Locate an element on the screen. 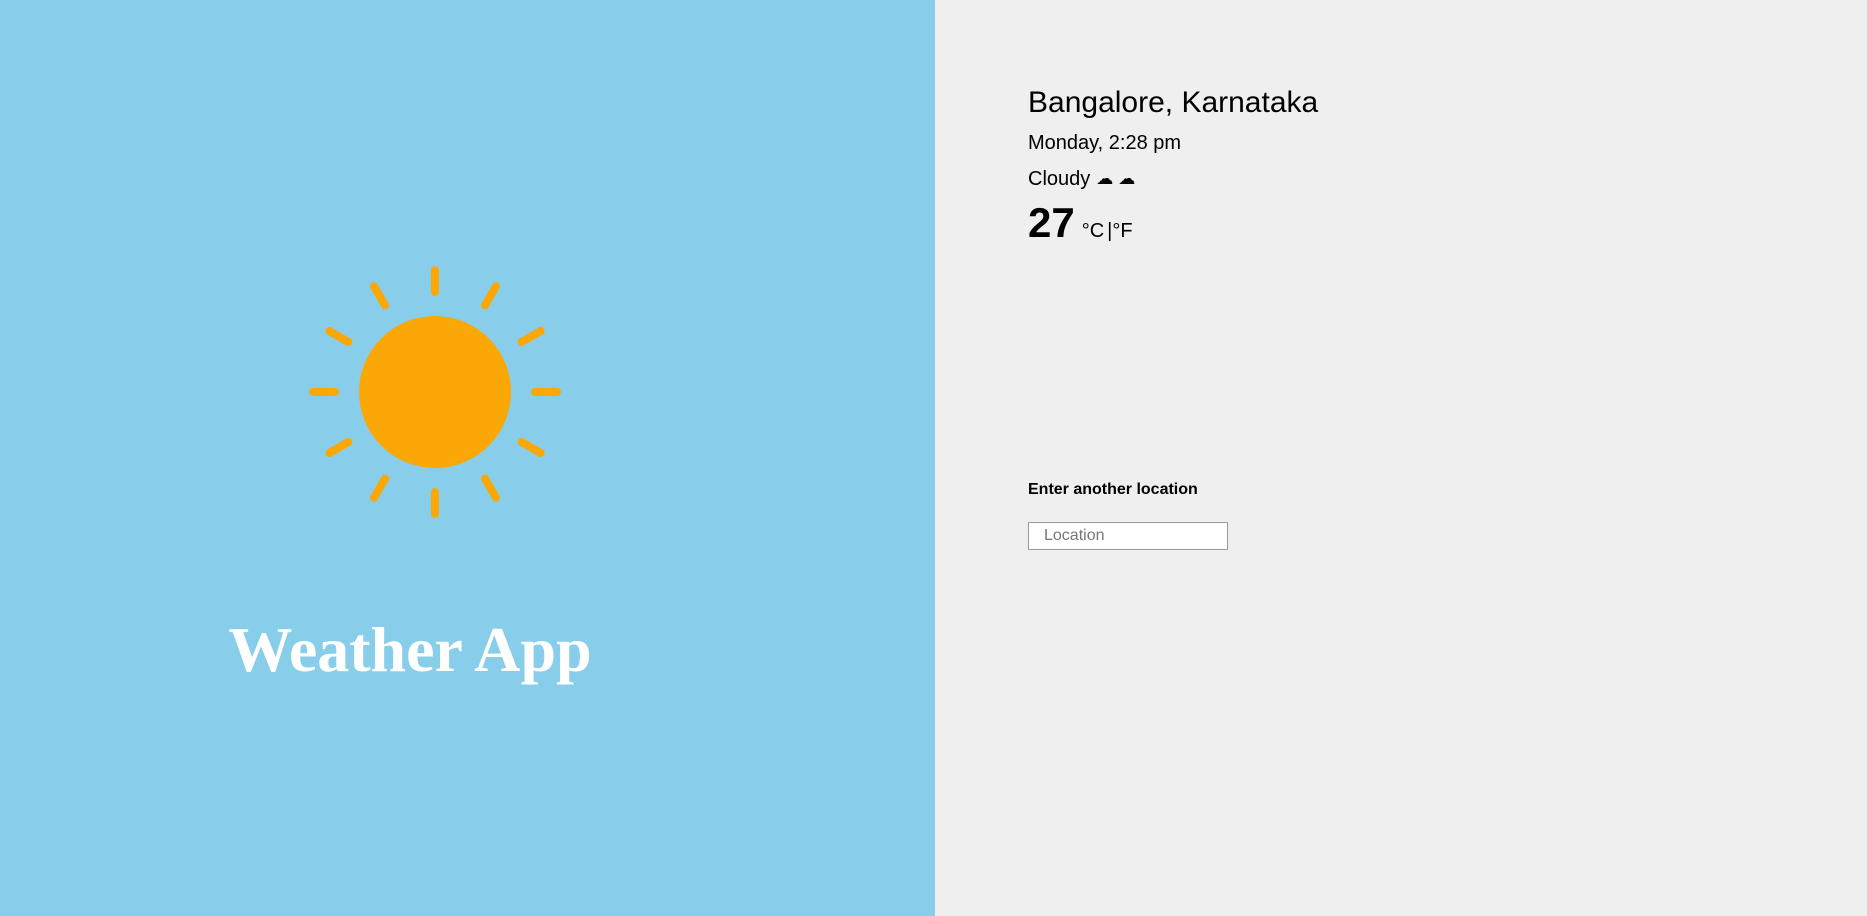  search-label: Enter another location is located at coordinates (1113, 489).